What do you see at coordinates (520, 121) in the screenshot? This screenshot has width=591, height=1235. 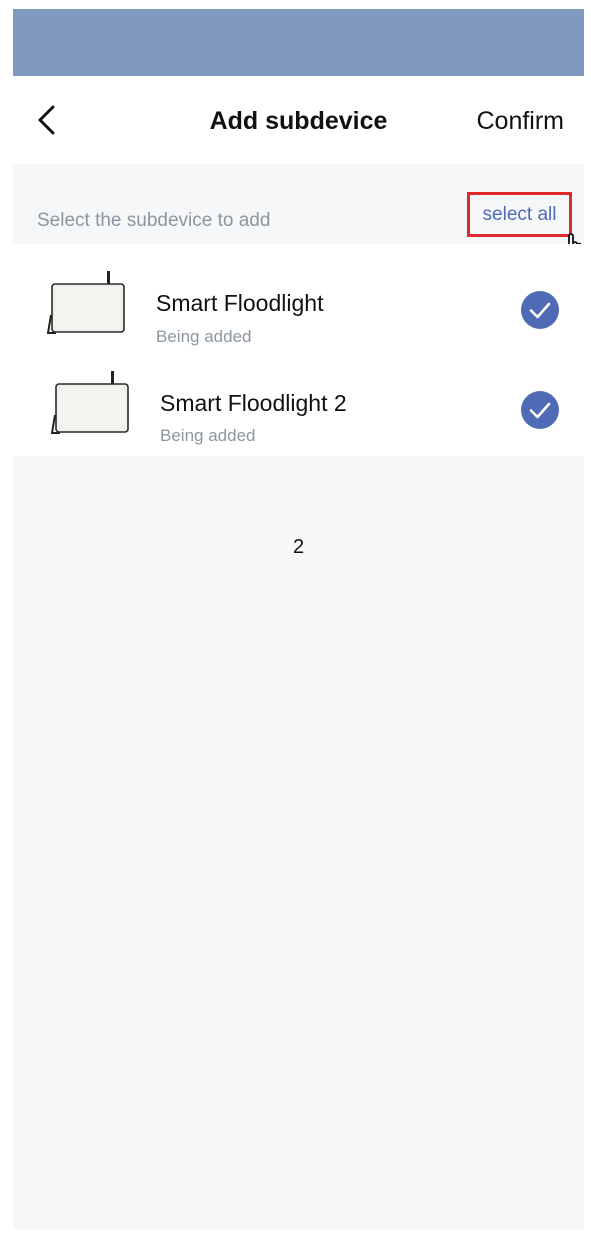 I see `confirm-button: Confirm` at bounding box center [520, 121].